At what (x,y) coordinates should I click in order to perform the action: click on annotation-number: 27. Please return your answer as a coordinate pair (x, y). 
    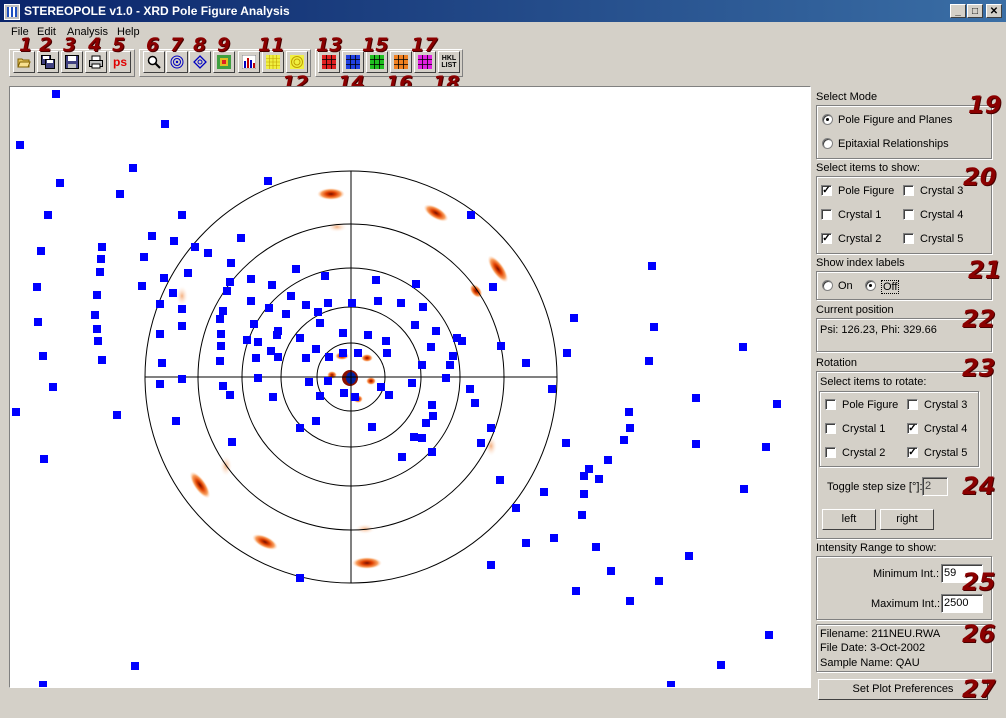
    Looking at the image, I should click on (979, 689).